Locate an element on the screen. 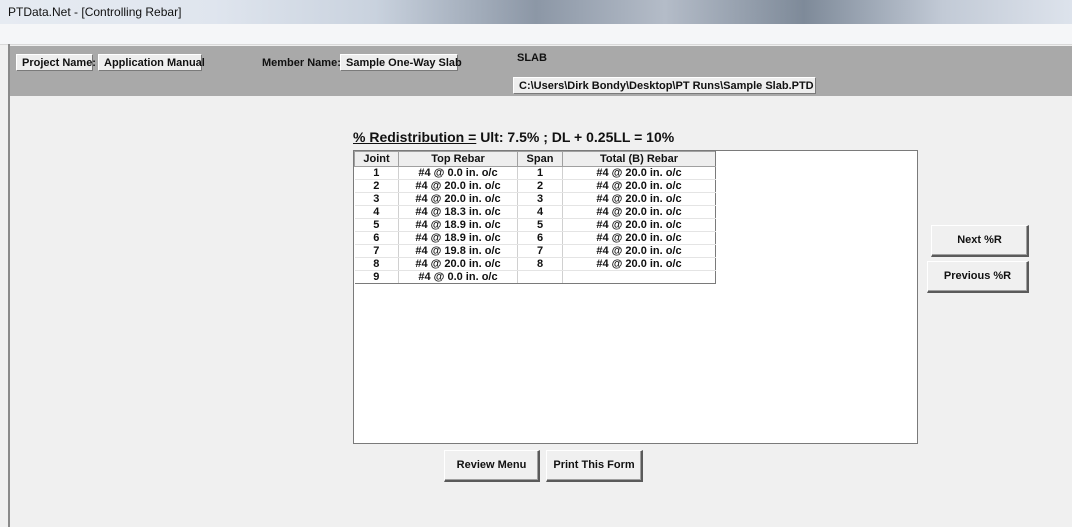 This screenshot has width=1072, height=527. member-name-label: Member Name: is located at coordinates (301, 63).